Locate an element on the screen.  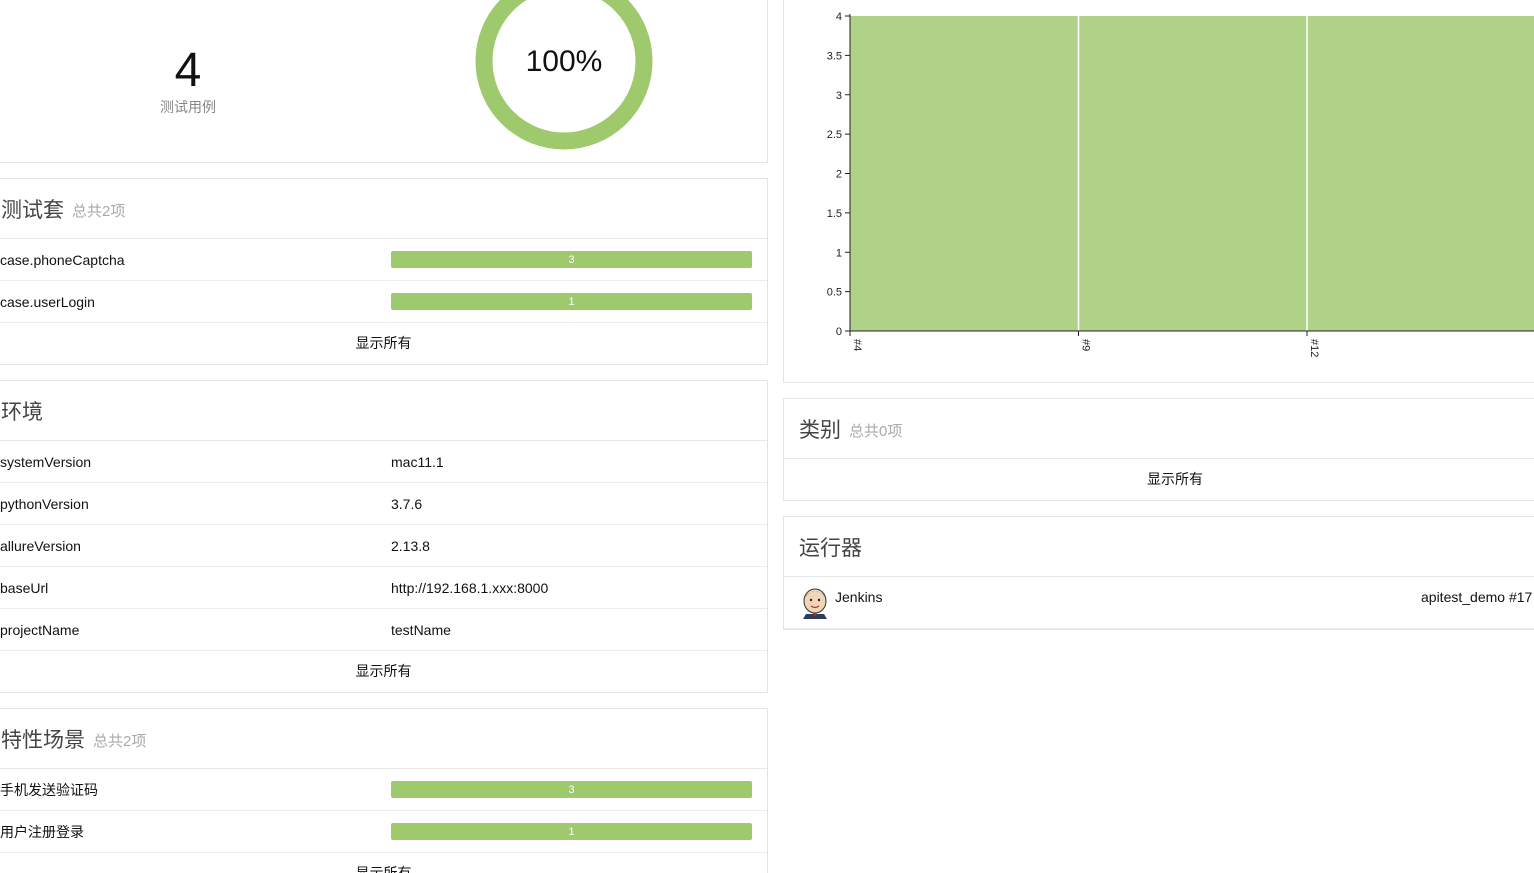
y-tick-label: 2.5 is located at coordinates (834, 135).